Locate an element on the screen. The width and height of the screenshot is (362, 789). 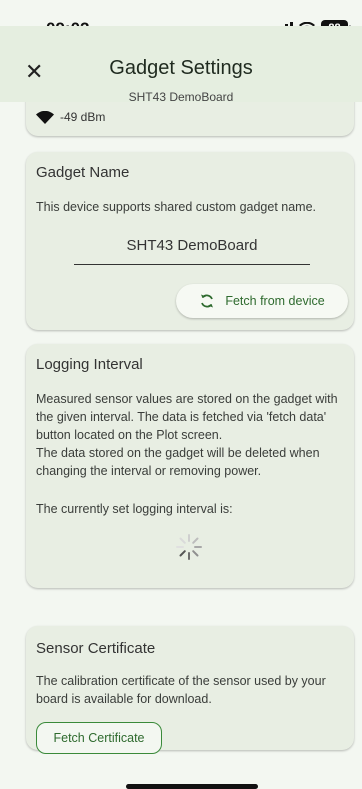
gadget-name-input: SHT43 DemoBoard is located at coordinates (192, 246).